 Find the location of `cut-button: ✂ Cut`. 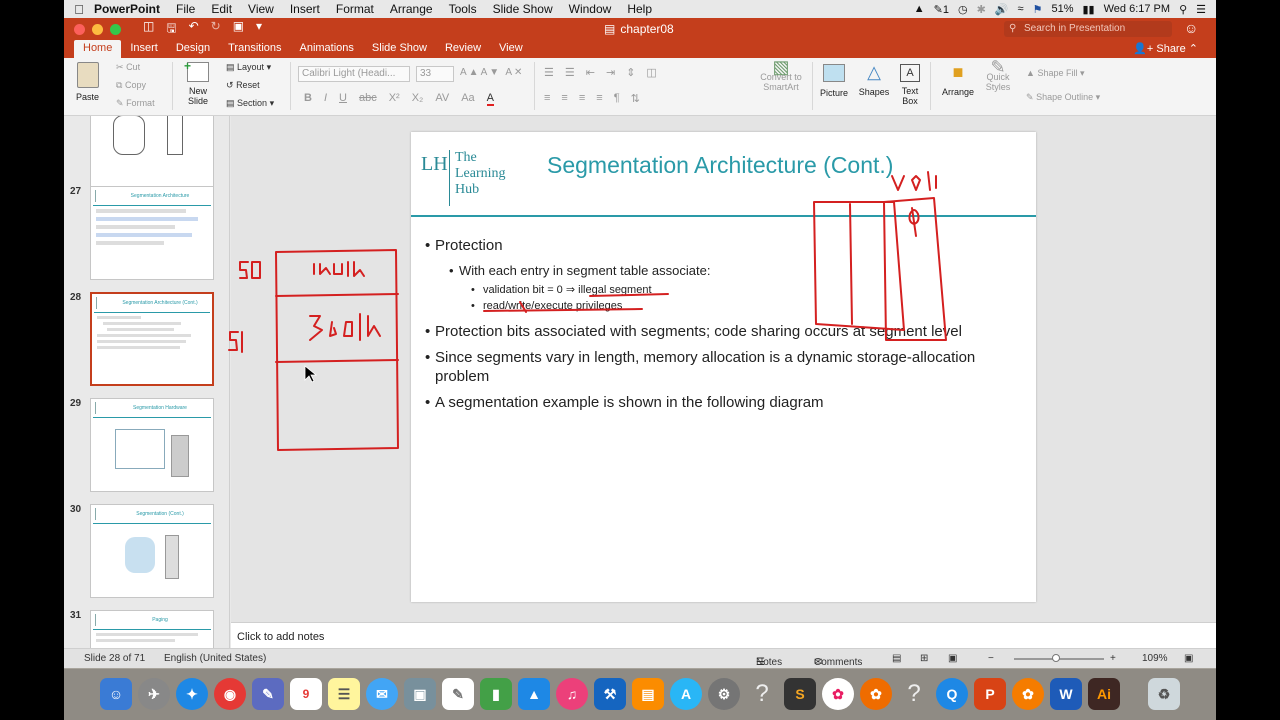

cut-button: ✂ Cut is located at coordinates (128, 67).